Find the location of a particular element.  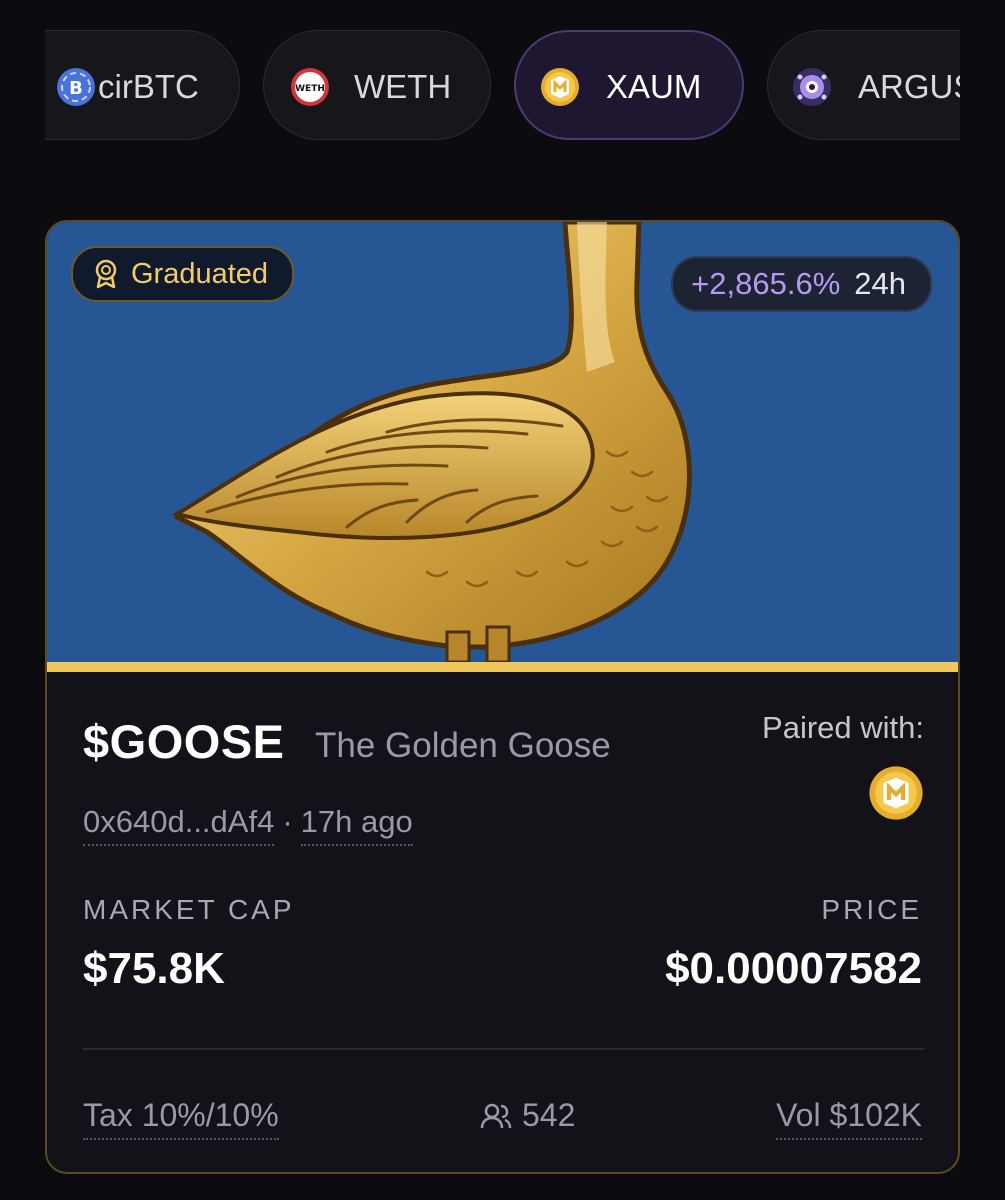

award-ribbon-icon is located at coordinates (106, 274).